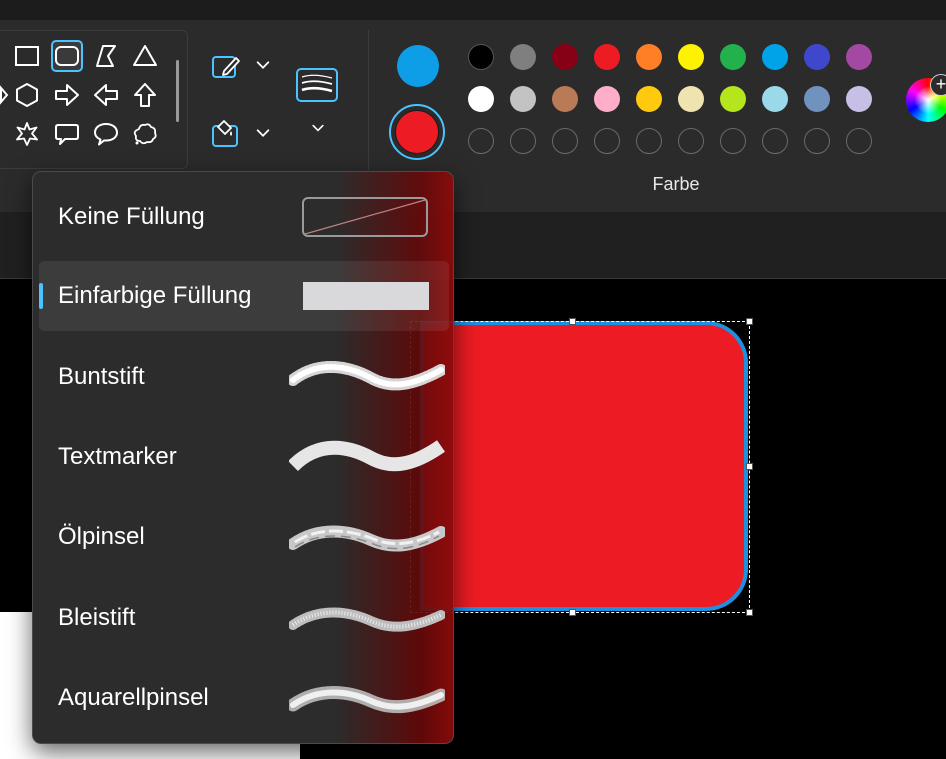 This screenshot has width=946, height=759. What do you see at coordinates (177, 91) in the screenshot?
I see `shapes-scrollbar` at bounding box center [177, 91].